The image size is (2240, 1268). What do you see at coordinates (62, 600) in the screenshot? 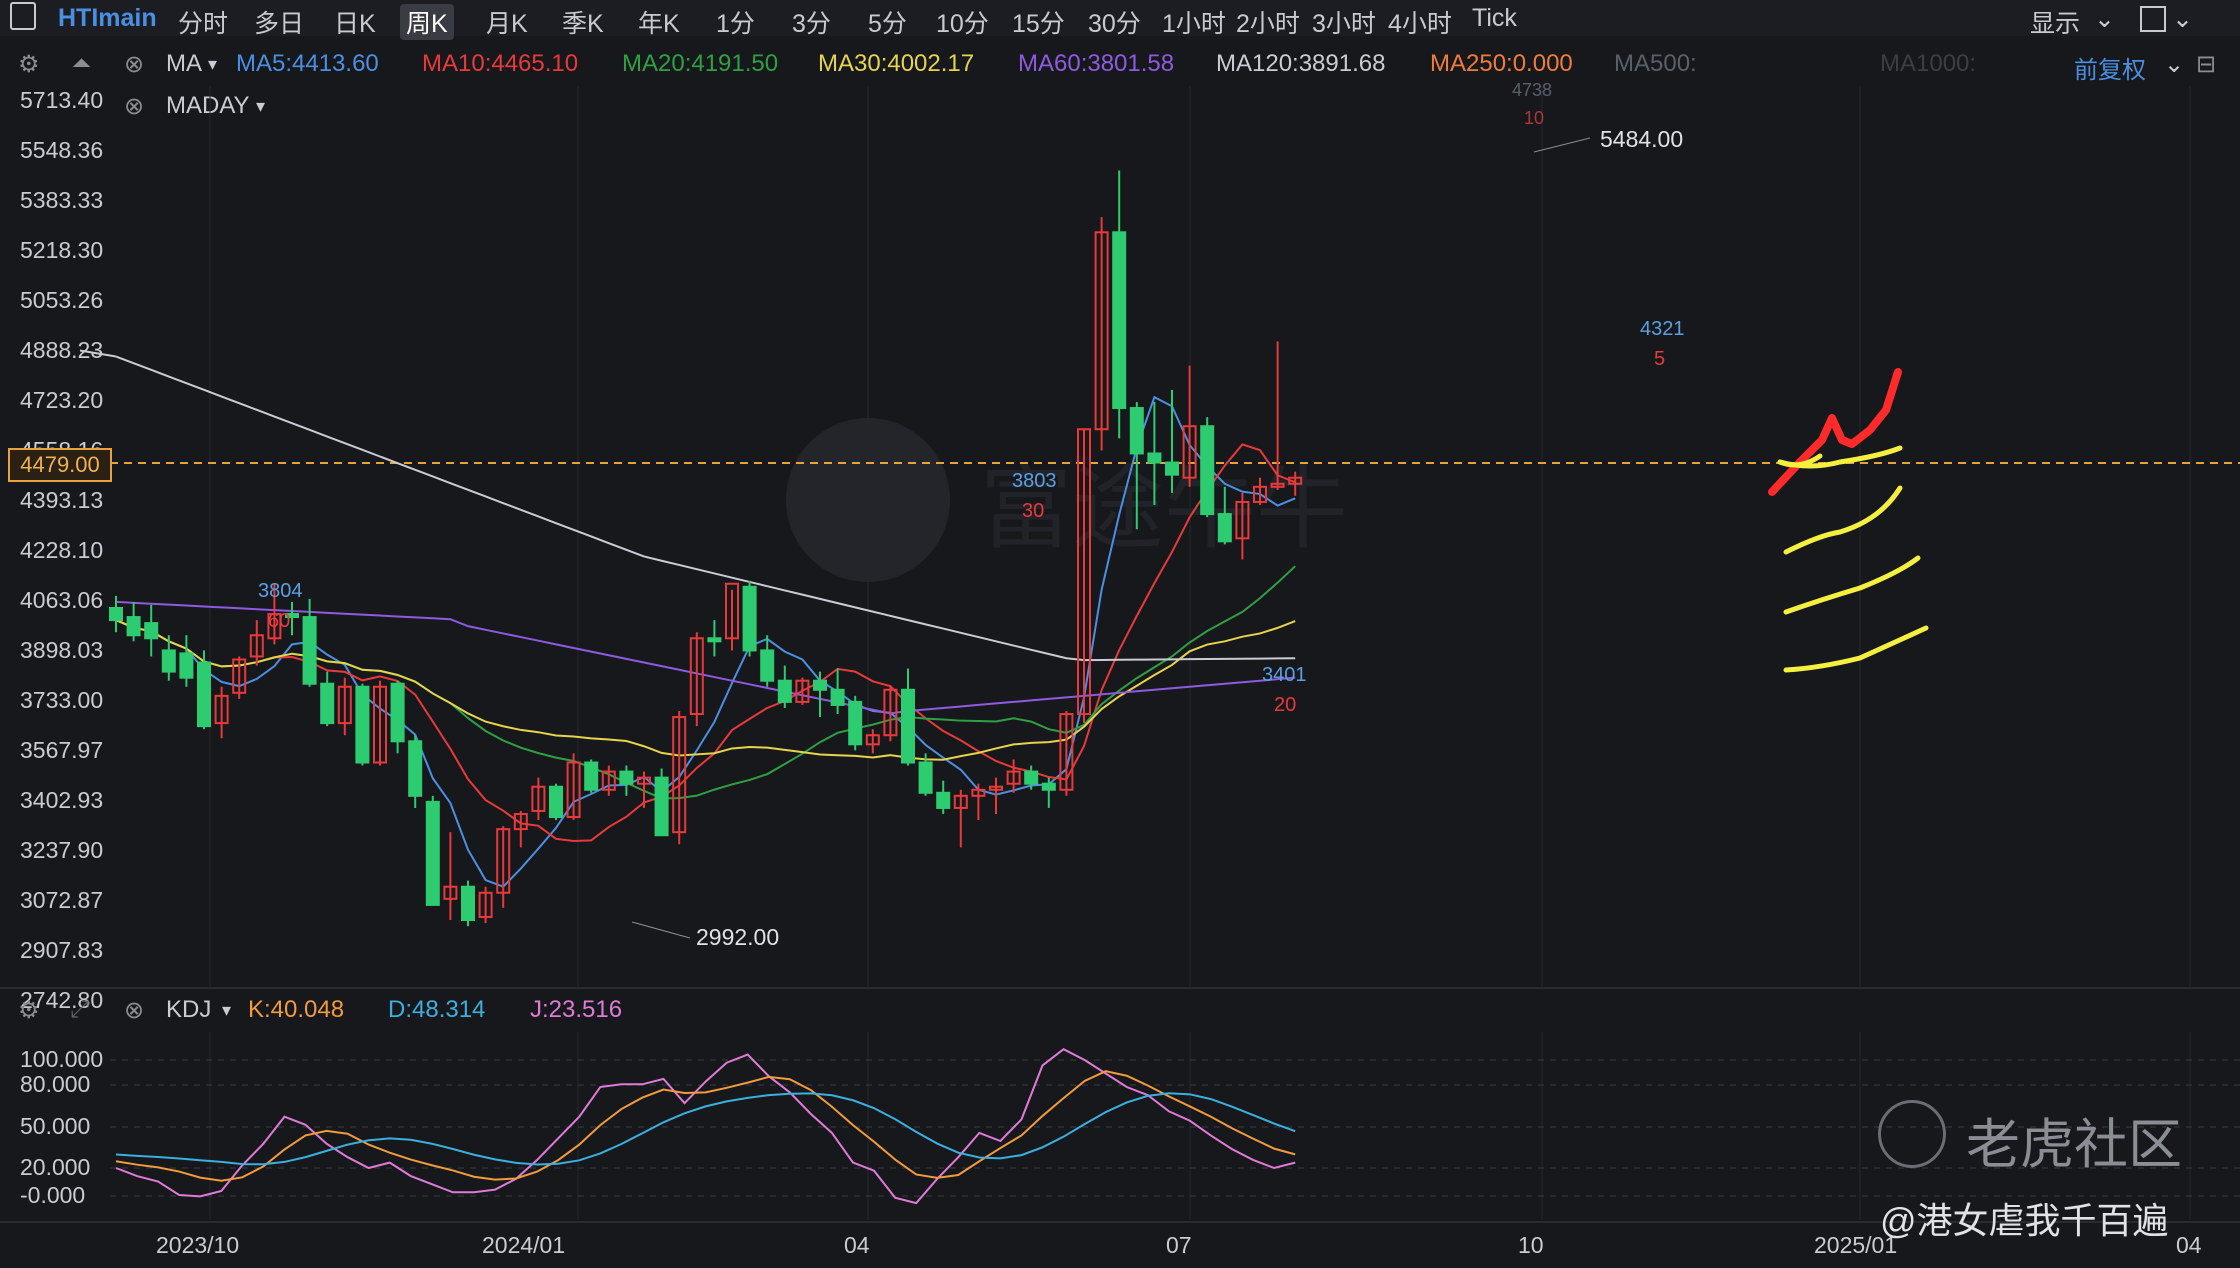
I see `price-axis-label: 4063.06` at bounding box center [62, 600].